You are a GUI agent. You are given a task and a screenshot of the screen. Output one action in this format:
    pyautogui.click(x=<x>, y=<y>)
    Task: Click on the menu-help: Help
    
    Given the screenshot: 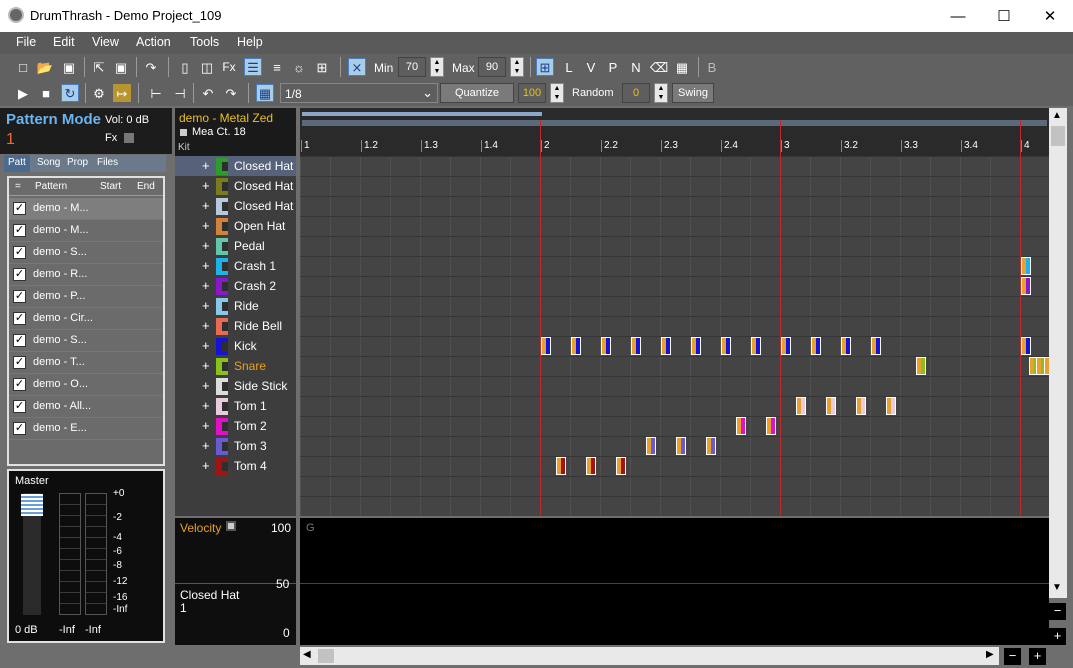 What is the action you would take?
    pyautogui.click(x=250, y=42)
    